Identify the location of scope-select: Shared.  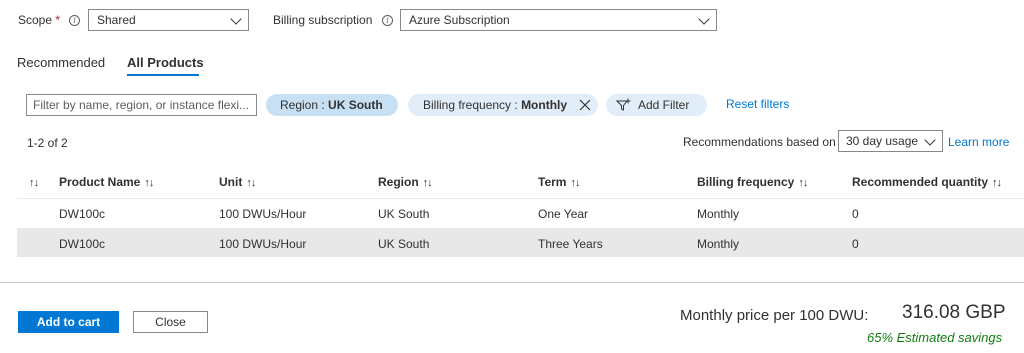
(168, 20).